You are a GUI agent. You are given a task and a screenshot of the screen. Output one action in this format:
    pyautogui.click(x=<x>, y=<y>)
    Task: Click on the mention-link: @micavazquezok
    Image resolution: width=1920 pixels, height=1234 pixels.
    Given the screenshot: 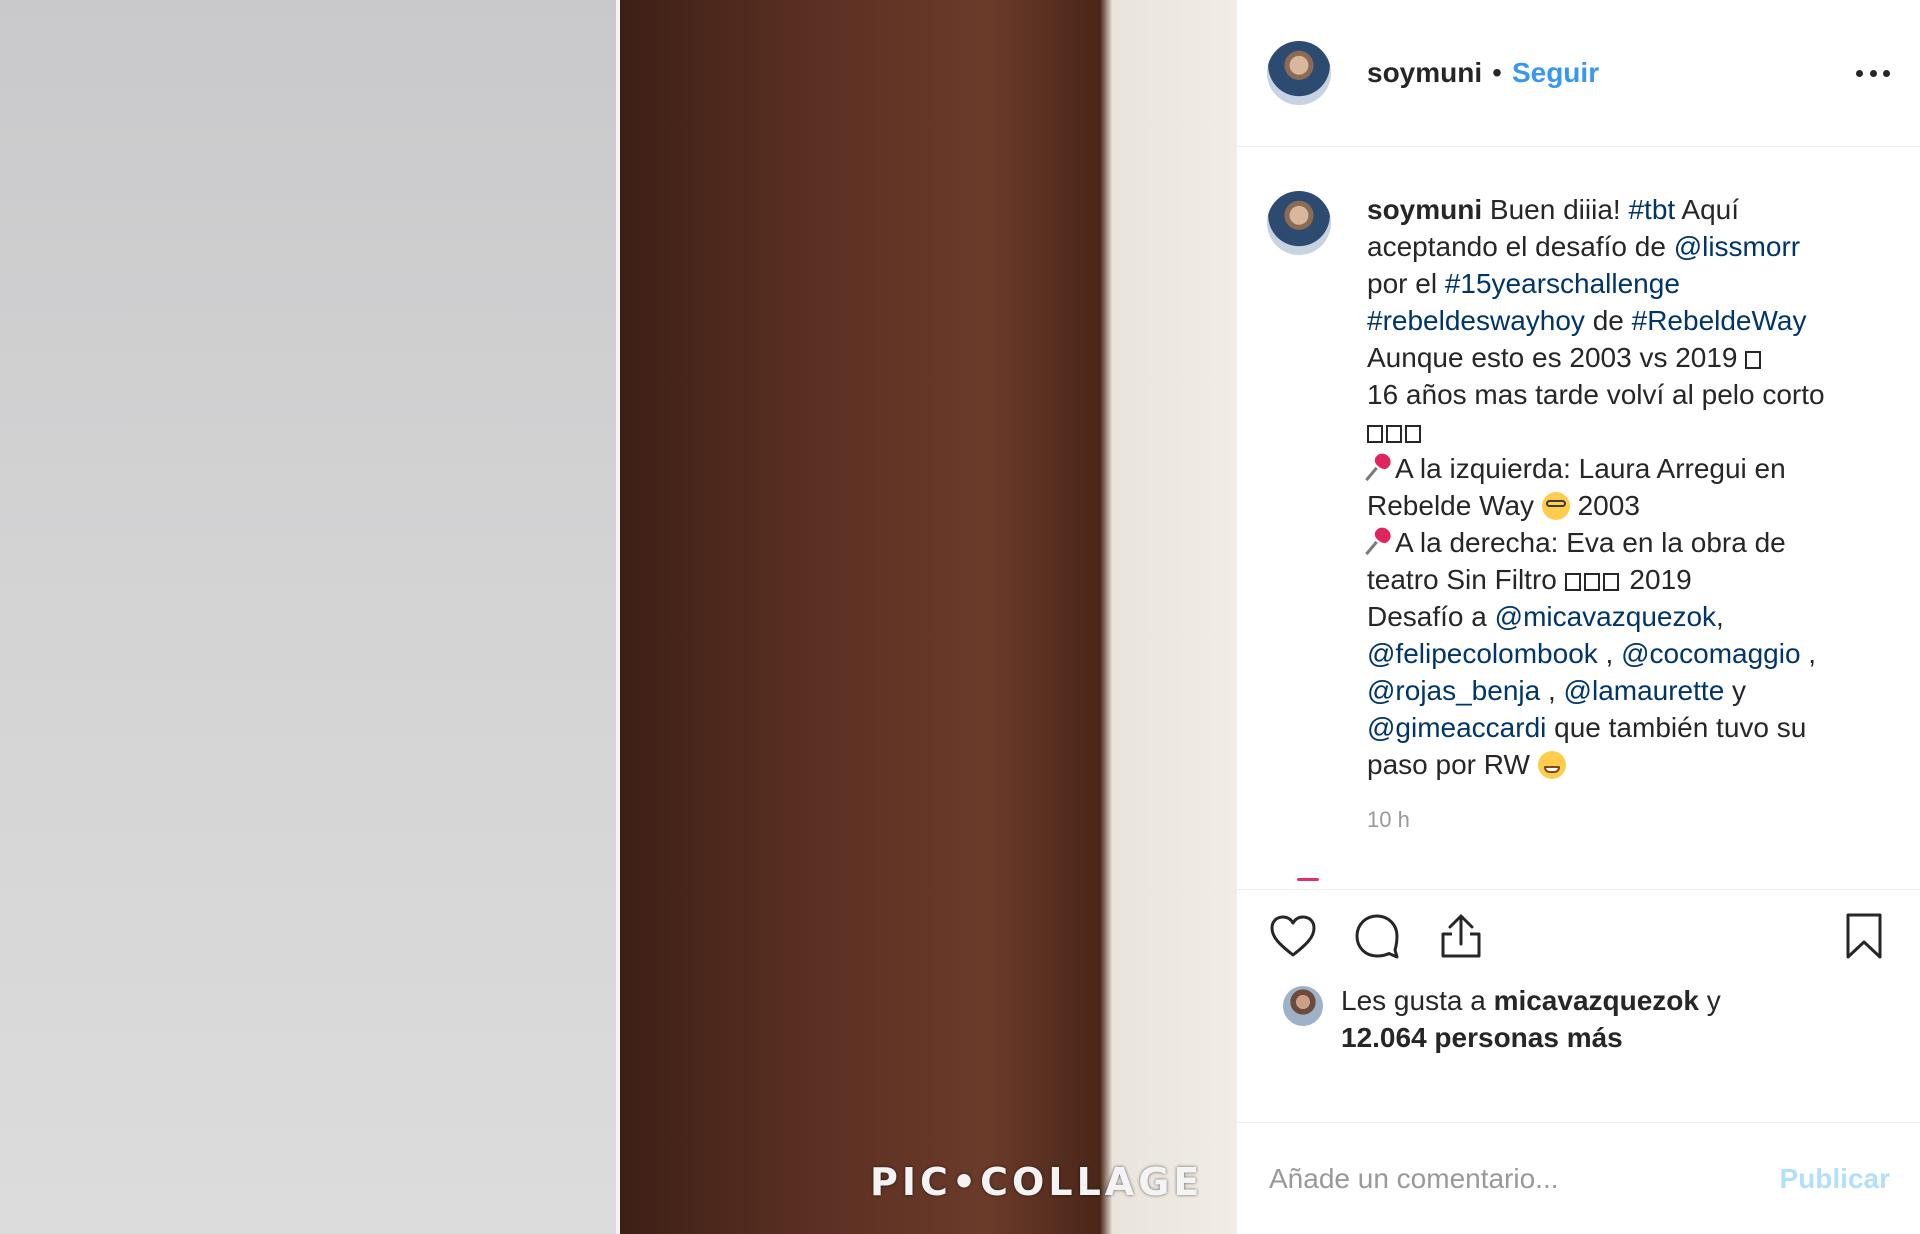 What is the action you would take?
    pyautogui.click(x=1605, y=616)
    